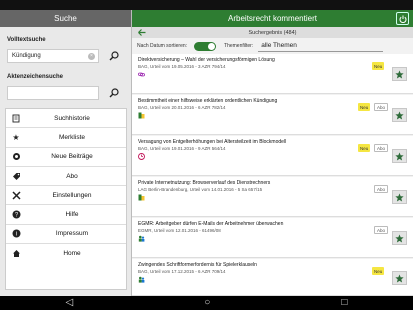 The height and width of the screenshot is (310, 413). I want to click on recents-icon: □, so click(344, 303).